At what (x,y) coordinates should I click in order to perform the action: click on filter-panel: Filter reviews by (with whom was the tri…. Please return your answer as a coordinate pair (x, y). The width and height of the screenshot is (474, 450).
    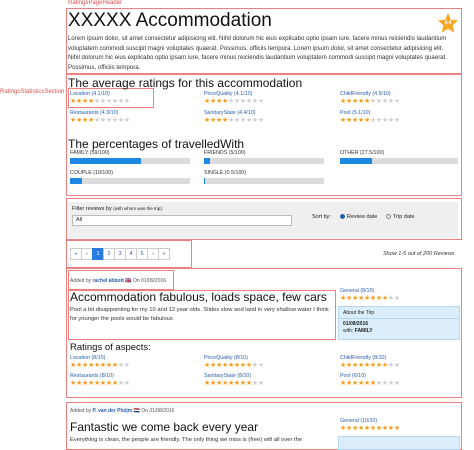
    Looking at the image, I should click on (263, 220).